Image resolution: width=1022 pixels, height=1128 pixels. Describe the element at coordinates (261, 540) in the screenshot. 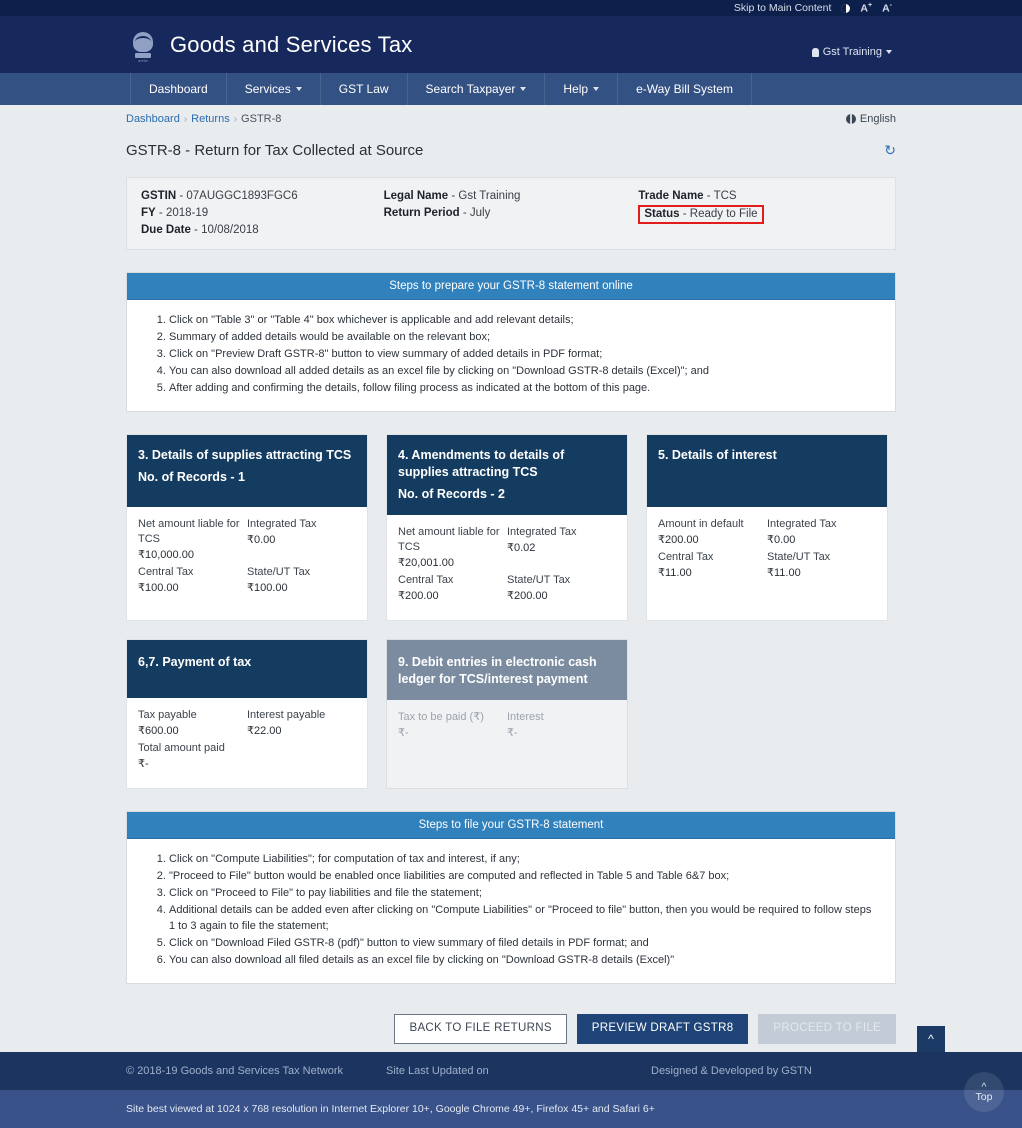

I see `cell-value: ₹0.00` at that location.